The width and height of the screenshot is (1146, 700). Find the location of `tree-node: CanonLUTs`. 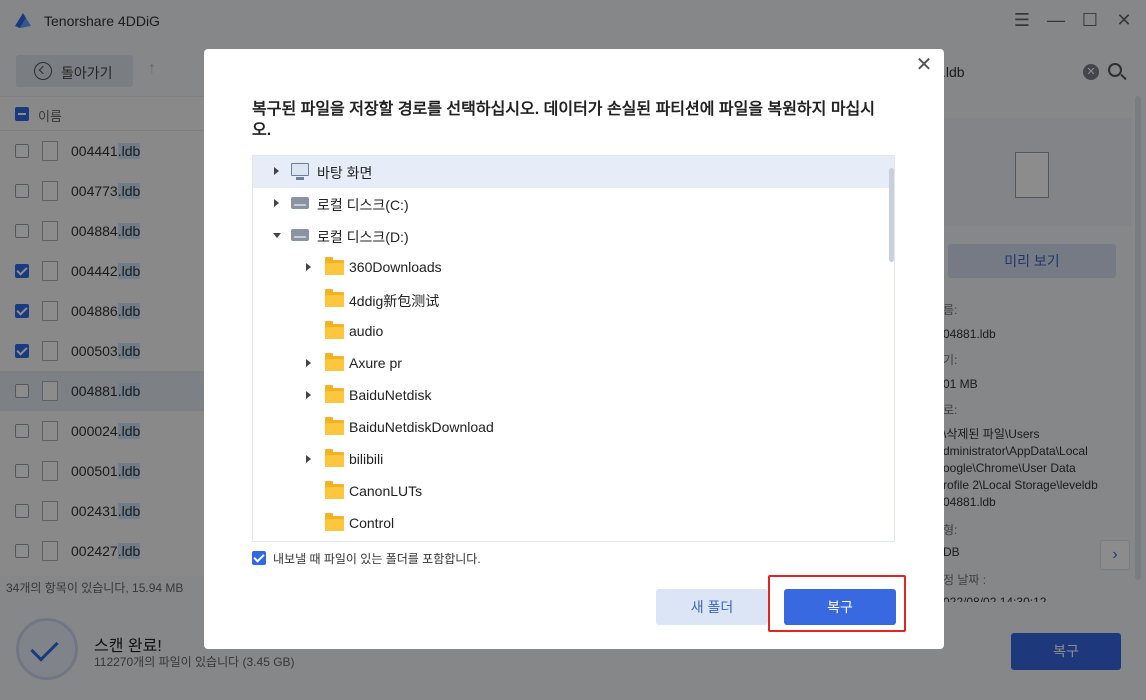

tree-node: CanonLUTs is located at coordinates (573, 492).